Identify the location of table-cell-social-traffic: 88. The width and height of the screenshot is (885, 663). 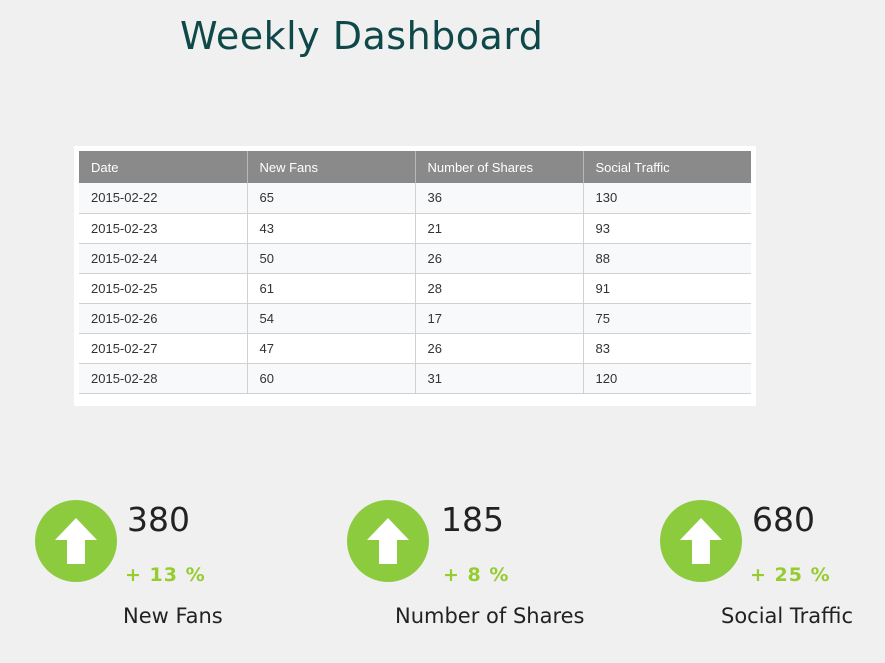
(667, 258).